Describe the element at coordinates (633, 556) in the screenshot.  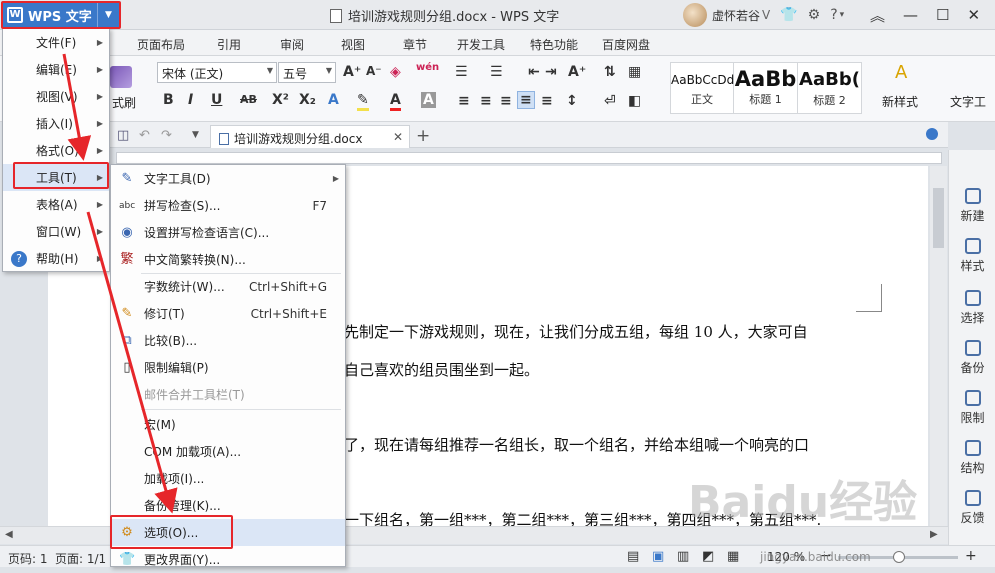
I see `read-mode-icon: ▤` at that location.